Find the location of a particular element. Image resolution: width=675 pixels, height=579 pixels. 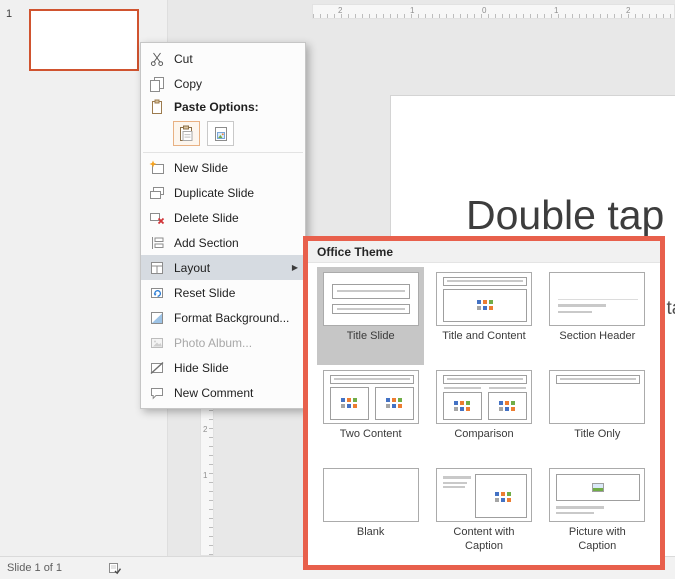

layout-option-label: Blank is located at coordinates (370, 532).